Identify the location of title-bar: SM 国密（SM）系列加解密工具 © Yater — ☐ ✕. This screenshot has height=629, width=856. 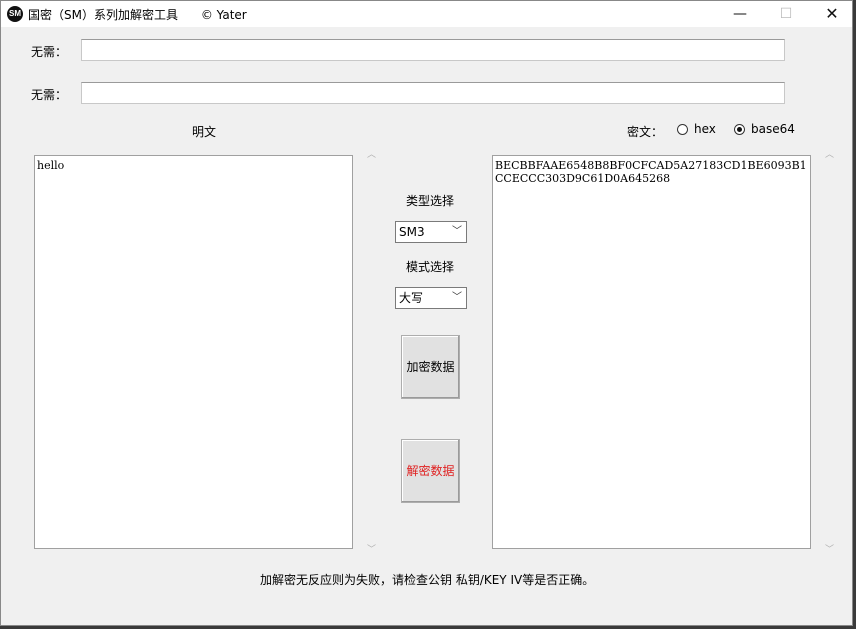
(426, 14).